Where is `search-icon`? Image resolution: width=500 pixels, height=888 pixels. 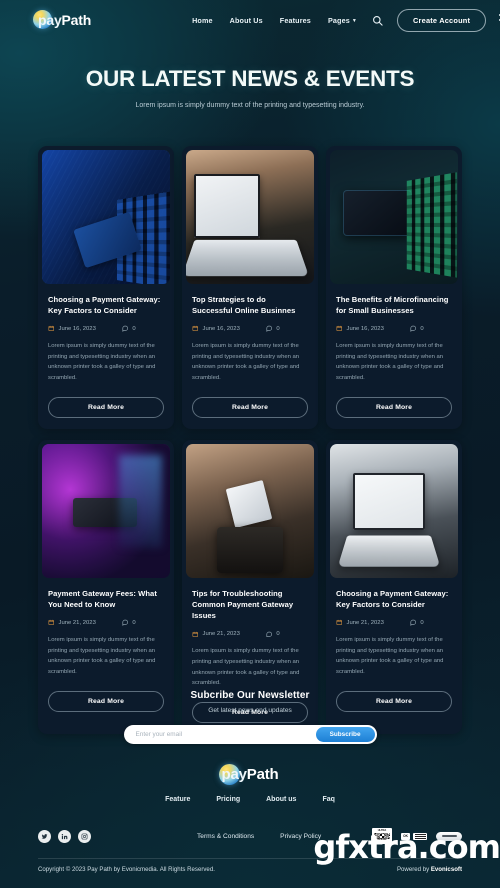 search-icon is located at coordinates (377, 20).